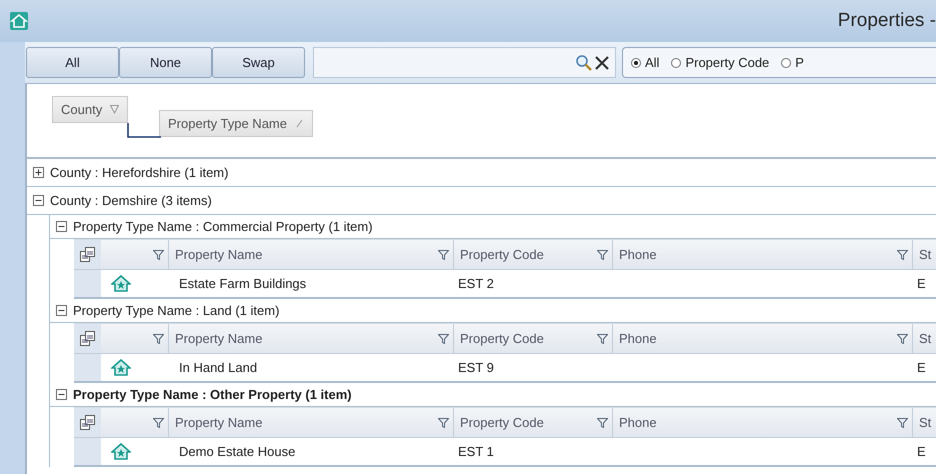  Describe the element at coordinates (212, 394) in the screenshot. I see `group-row-label: Property Type Name : Other Property (1 item)` at that location.